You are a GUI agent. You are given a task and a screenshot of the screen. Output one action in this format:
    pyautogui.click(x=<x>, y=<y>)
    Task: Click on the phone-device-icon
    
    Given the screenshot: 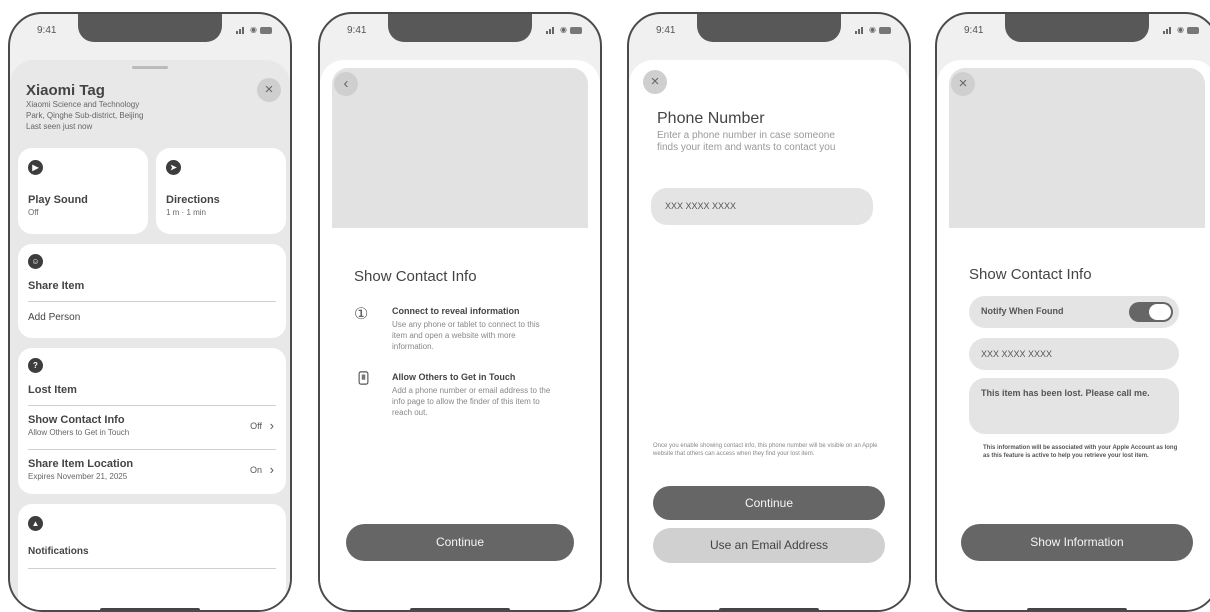 What is the action you would take?
    pyautogui.click(x=363, y=378)
    